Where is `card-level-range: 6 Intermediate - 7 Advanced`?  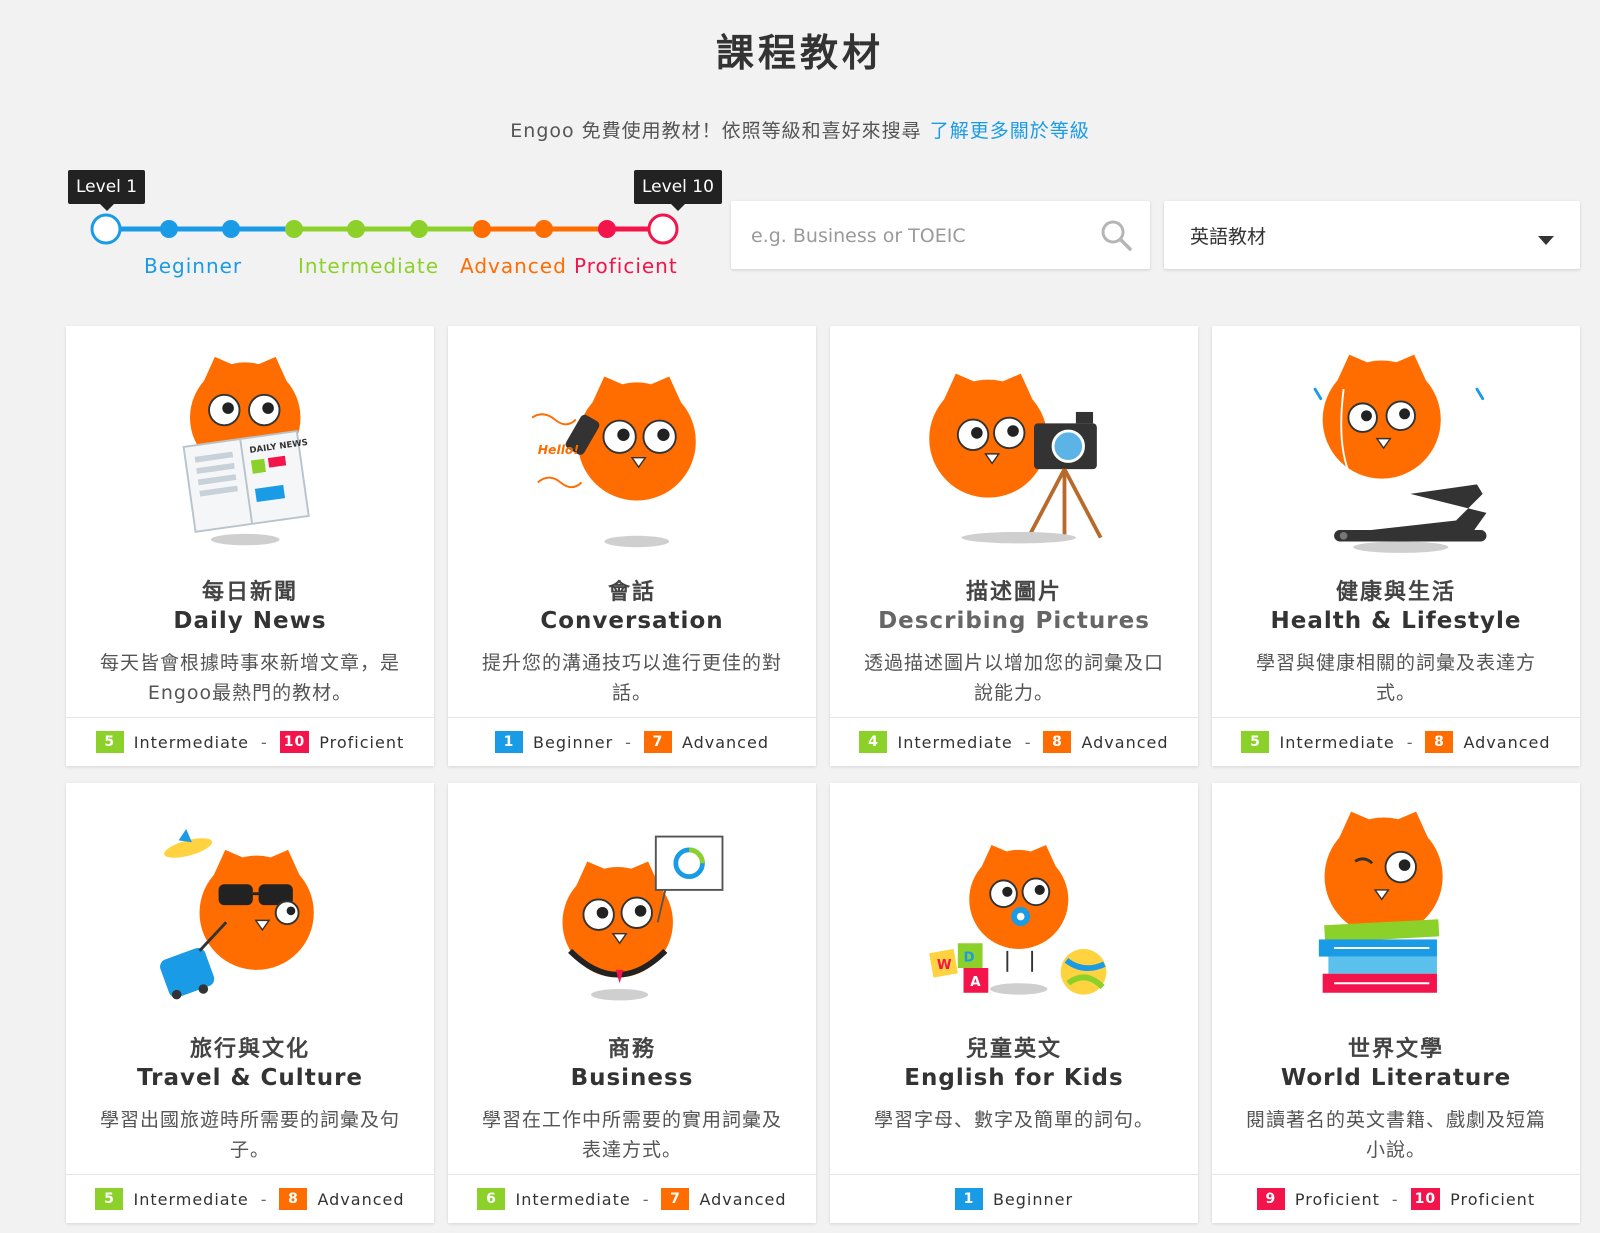 card-level-range: 6 Intermediate - 7 Advanced is located at coordinates (632, 1198).